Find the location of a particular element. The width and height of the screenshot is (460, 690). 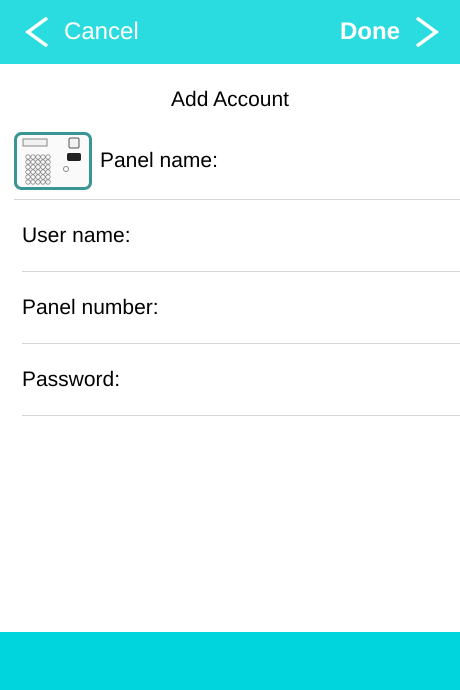

forward-chevron-icon is located at coordinates (427, 32).